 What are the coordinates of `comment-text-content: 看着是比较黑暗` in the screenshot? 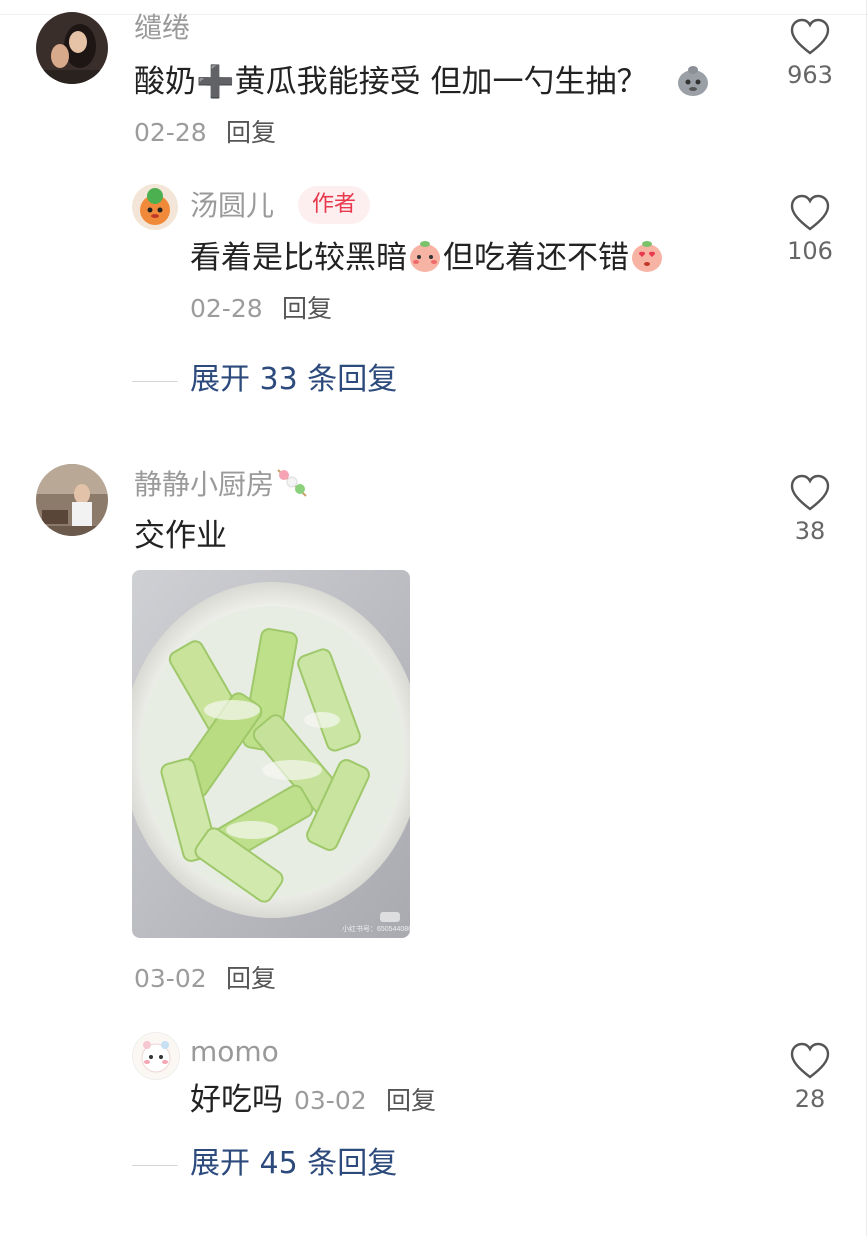 It's located at (298, 258).